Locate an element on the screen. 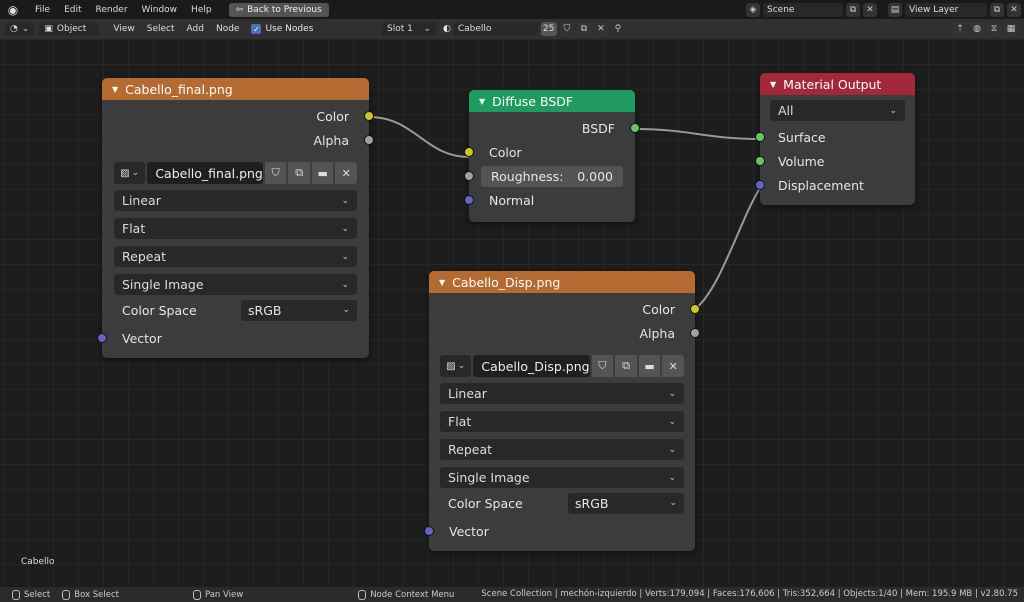 This screenshot has height=602, width=1024. back-to-previous-button: ⇦ Back to Previous is located at coordinates (278, 9).